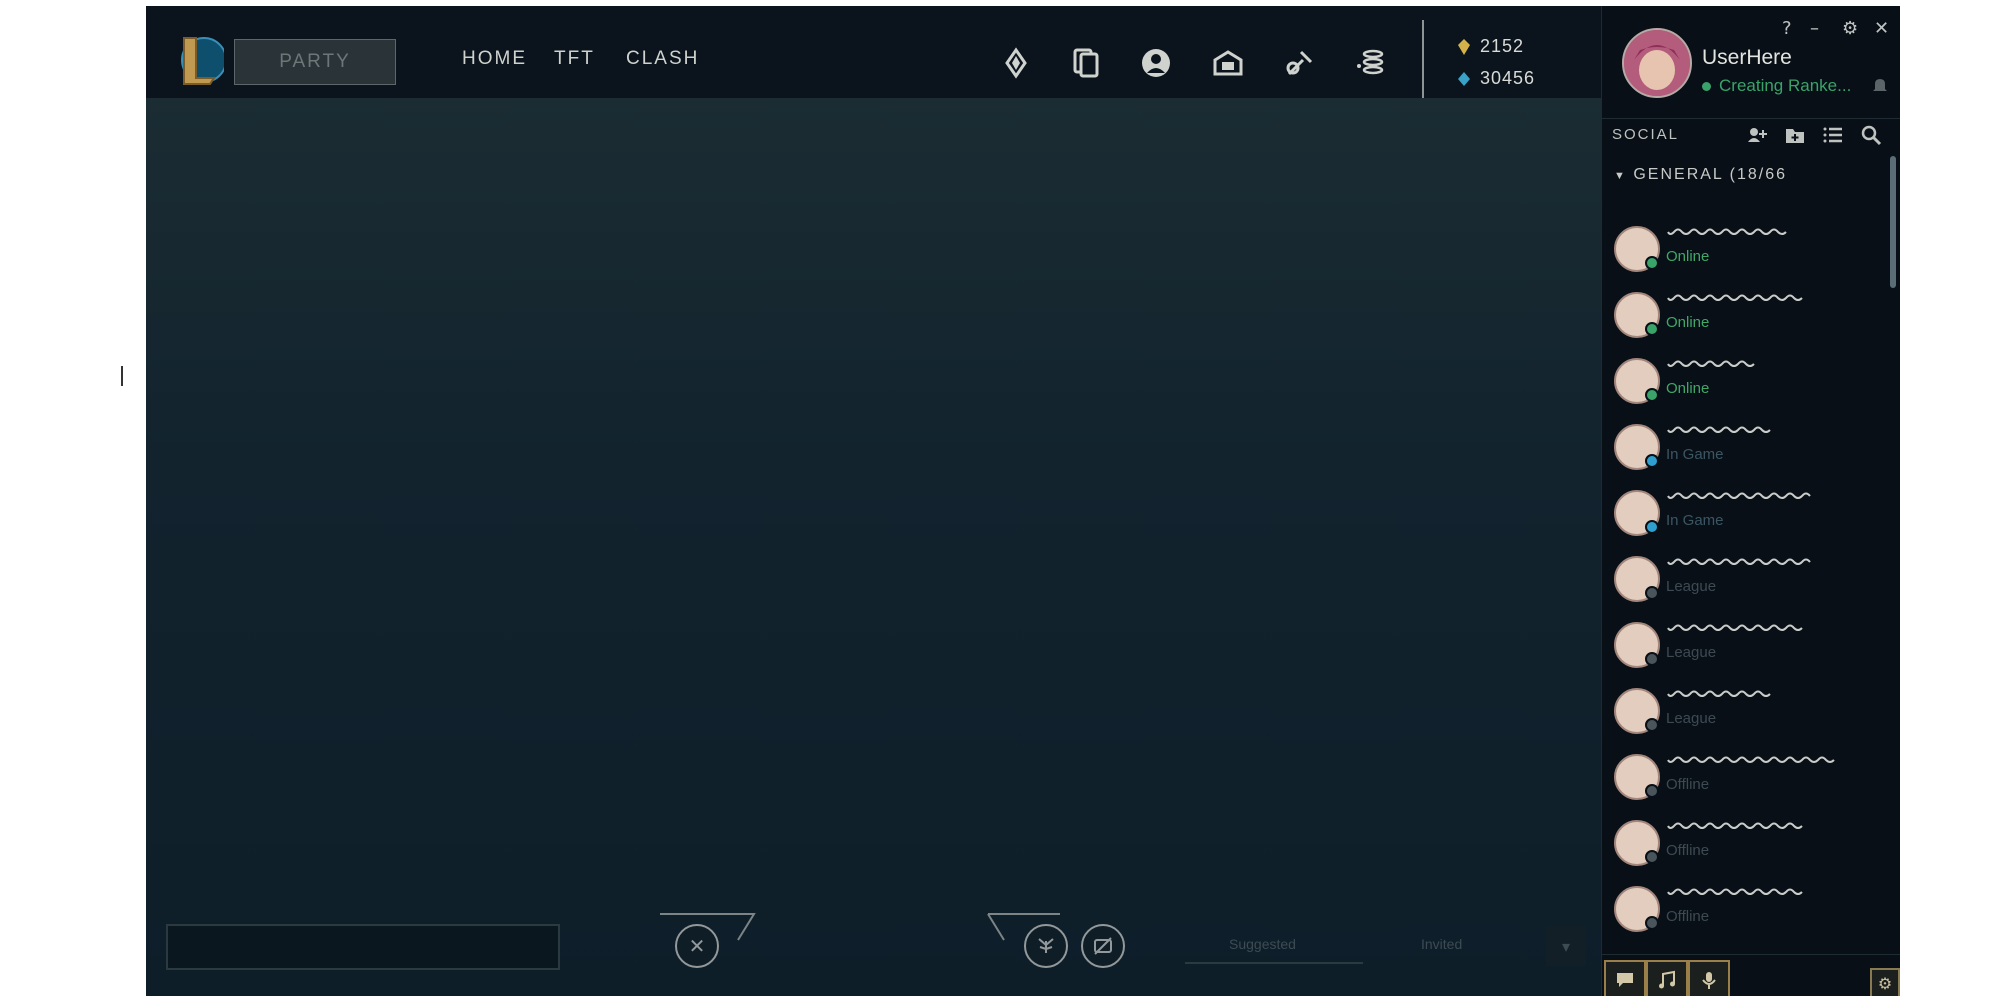 Image resolution: width=2000 pixels, height=1000 pixels. I want to click on voice-button, so click(1709, 978).